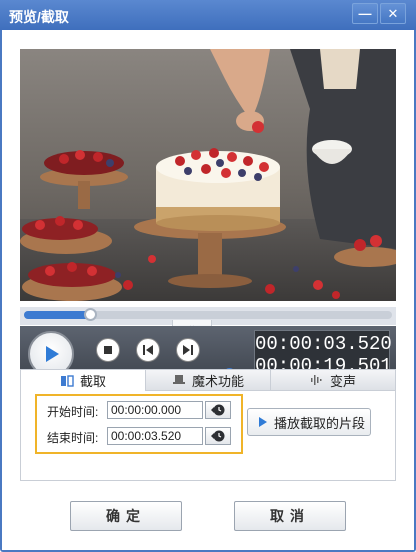 Image resolution: width=416 pixels, height=552 pixels. Describe the element at coordinates (39, 17) in the screenshot. I see `window-title: 预览/截取` at that location.